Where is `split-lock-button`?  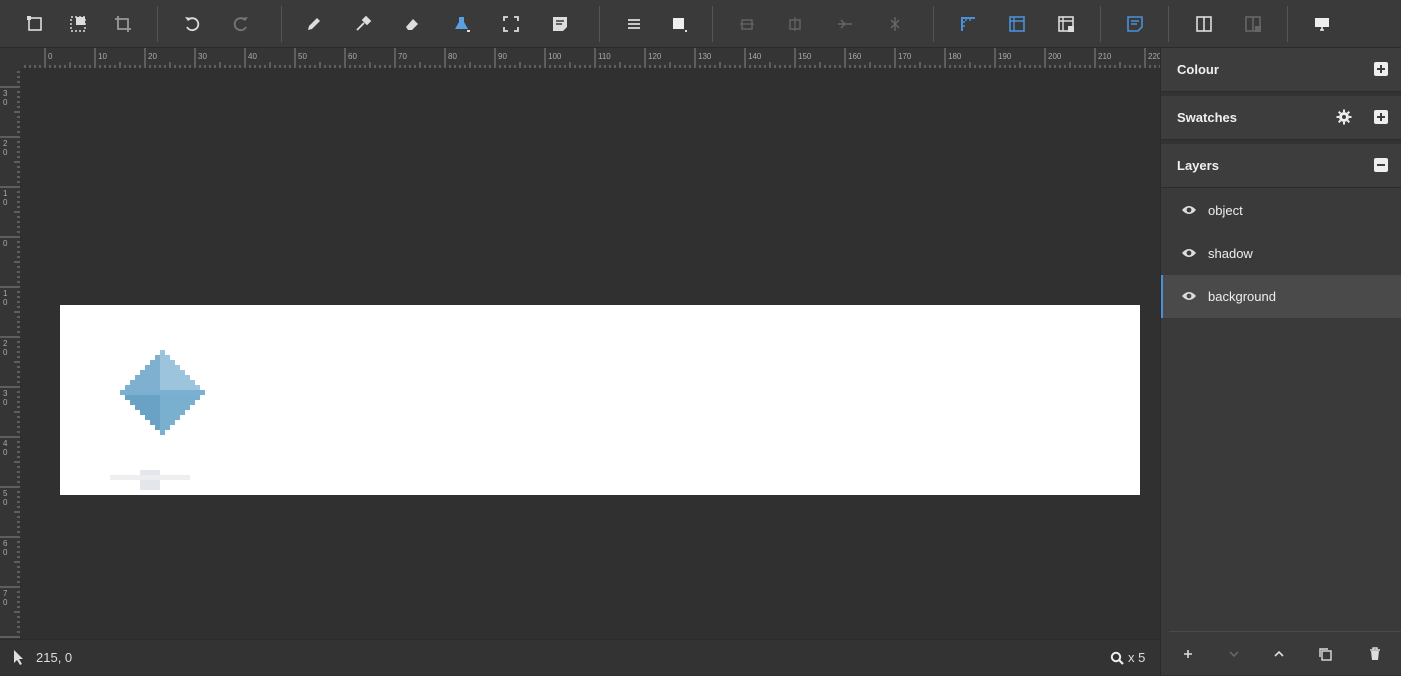
split-lock-button is located at coordinates (1253, 24).